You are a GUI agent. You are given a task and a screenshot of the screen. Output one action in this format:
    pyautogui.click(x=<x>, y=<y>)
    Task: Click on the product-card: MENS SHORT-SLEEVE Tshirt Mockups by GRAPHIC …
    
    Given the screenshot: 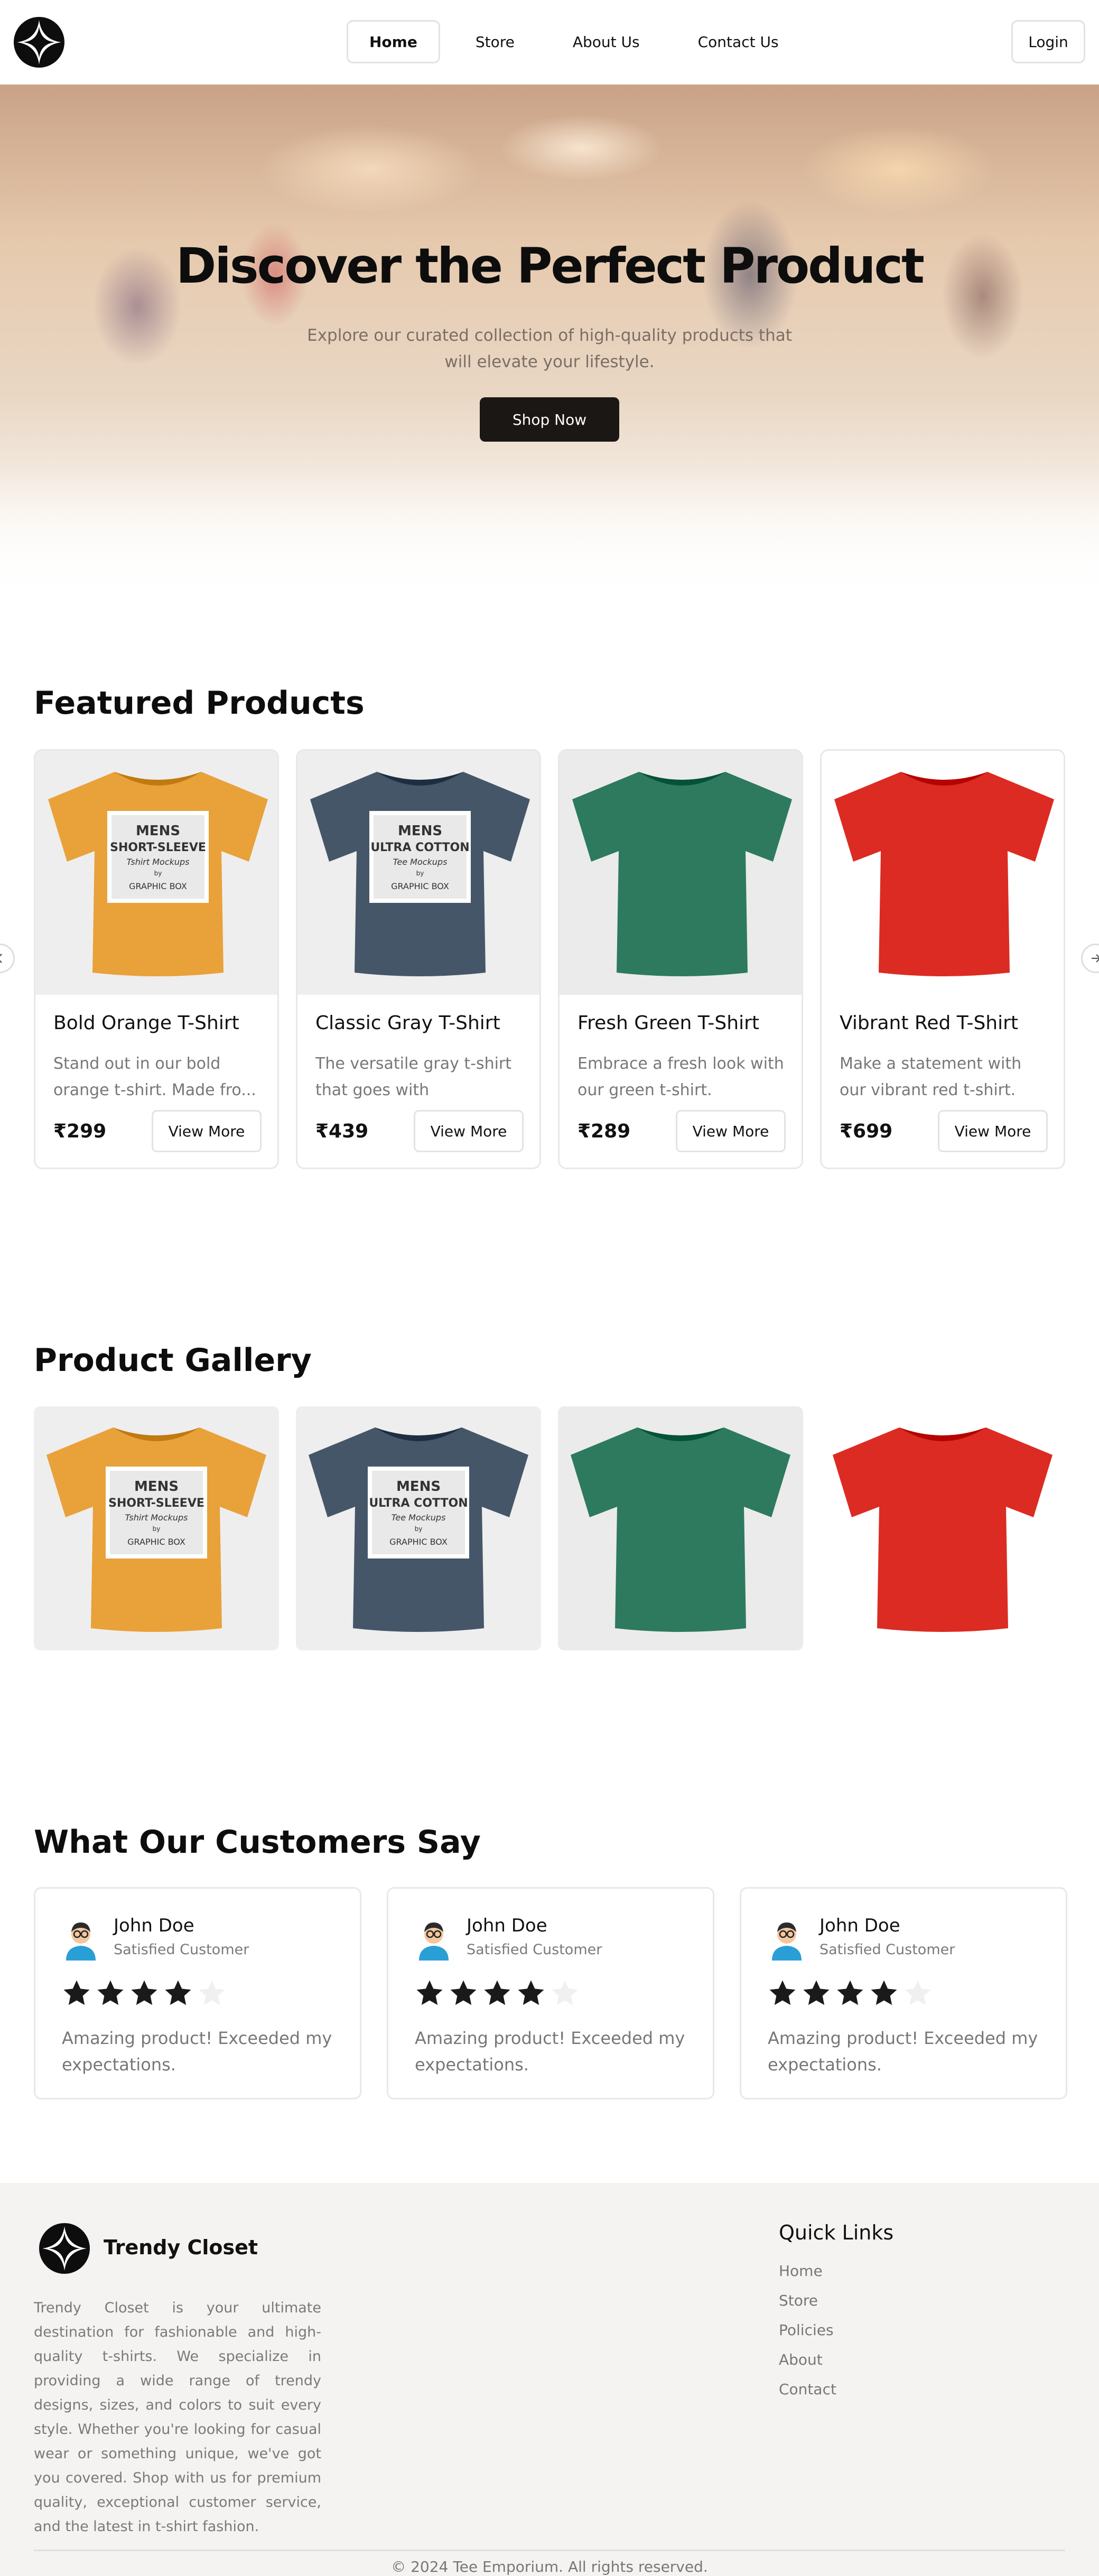 What is the action you would take?
    pyautogui.click(x=156, y=959)
    